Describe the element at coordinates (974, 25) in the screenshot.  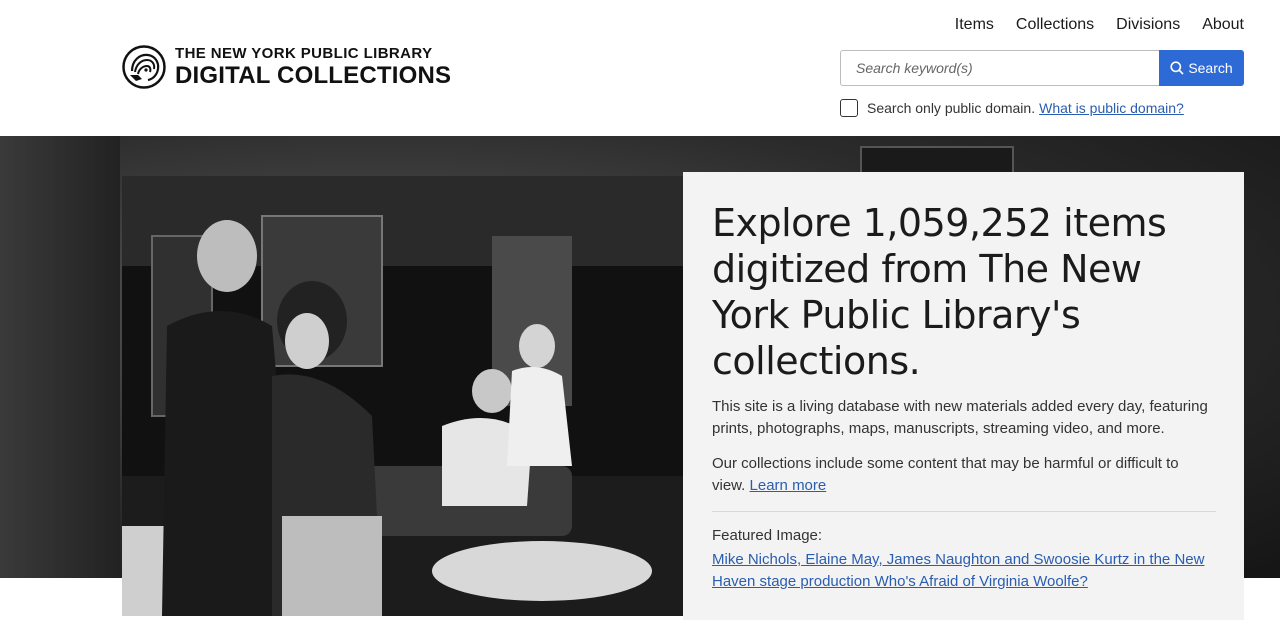
I see `nav-item-items: Items` at that location.